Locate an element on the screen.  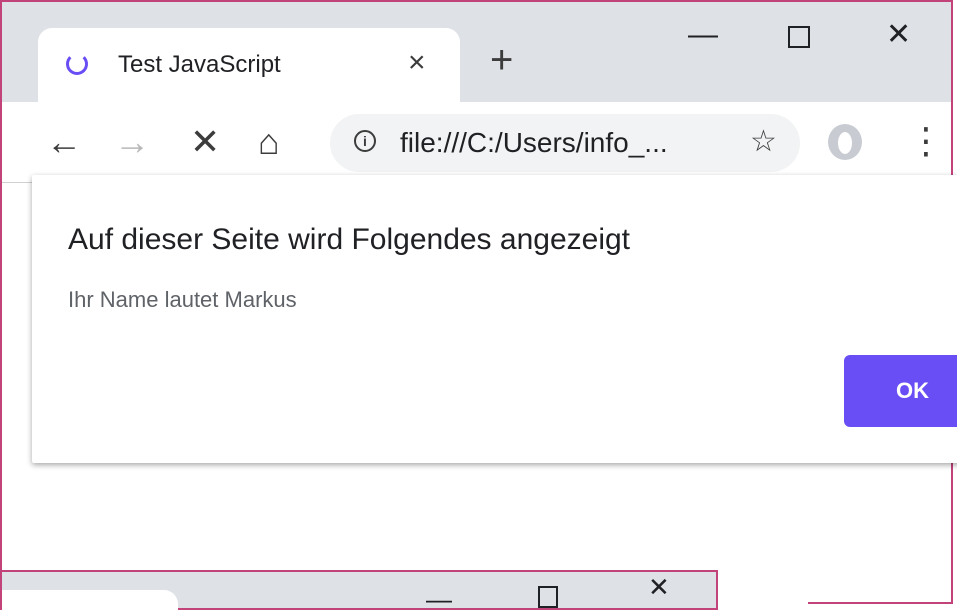
desktop-gap is located at coordinates (763, 592).